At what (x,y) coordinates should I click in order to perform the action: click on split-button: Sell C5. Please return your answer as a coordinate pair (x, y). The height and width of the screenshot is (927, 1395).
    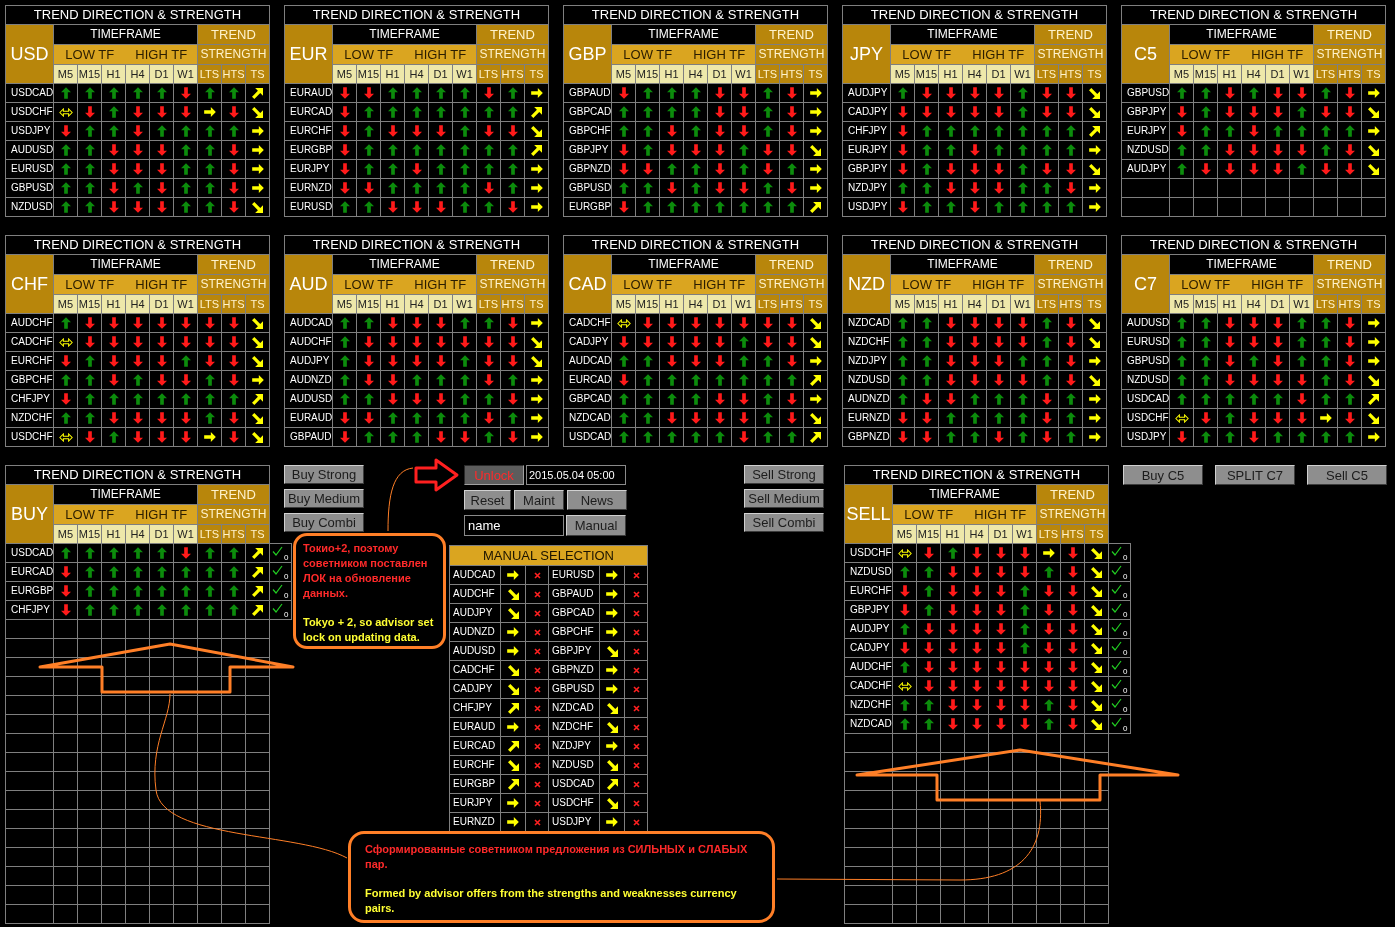
    Looking at the image, I should click on (1347, 475).